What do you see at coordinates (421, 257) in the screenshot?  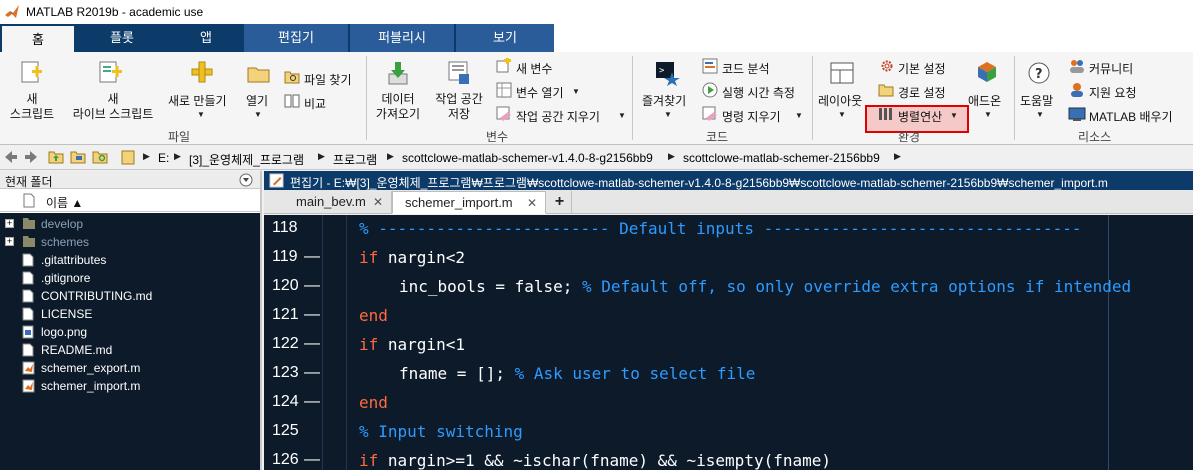 I see `code-token: nargin<2` at bounding box center [421, 257].